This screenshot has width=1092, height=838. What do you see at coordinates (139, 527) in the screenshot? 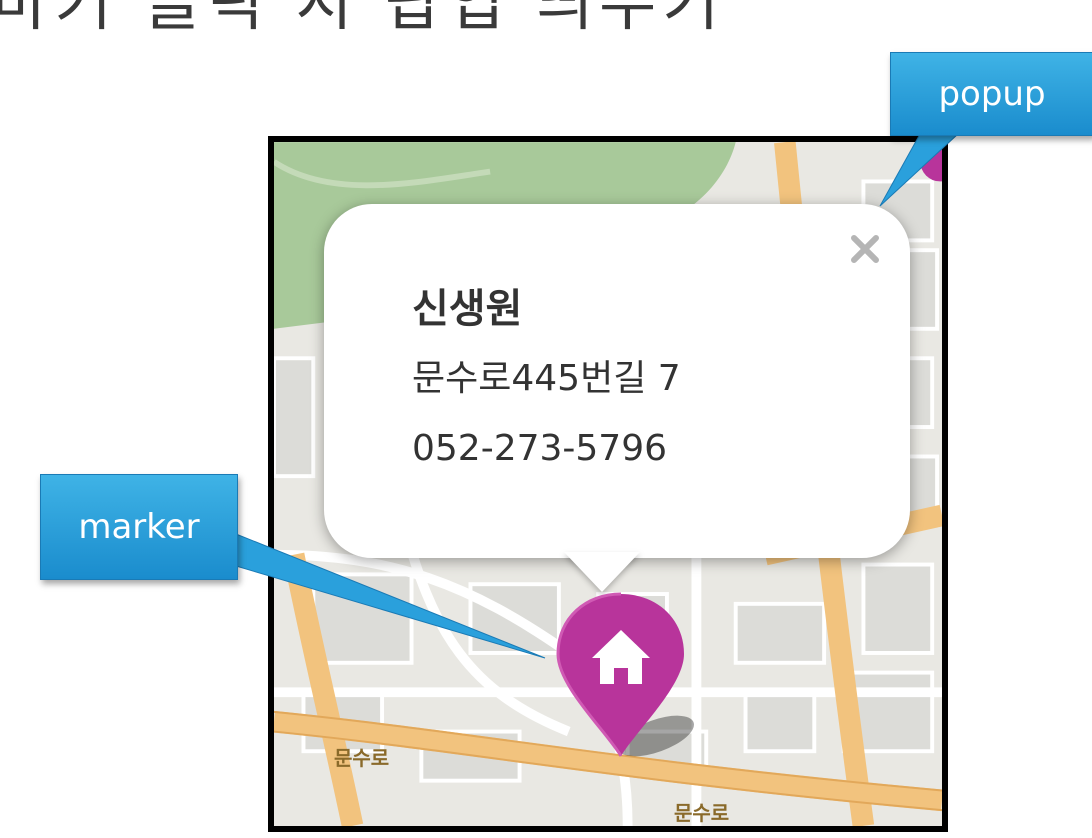
I see `marker-callout: marker` at bounding box center [139, 527].